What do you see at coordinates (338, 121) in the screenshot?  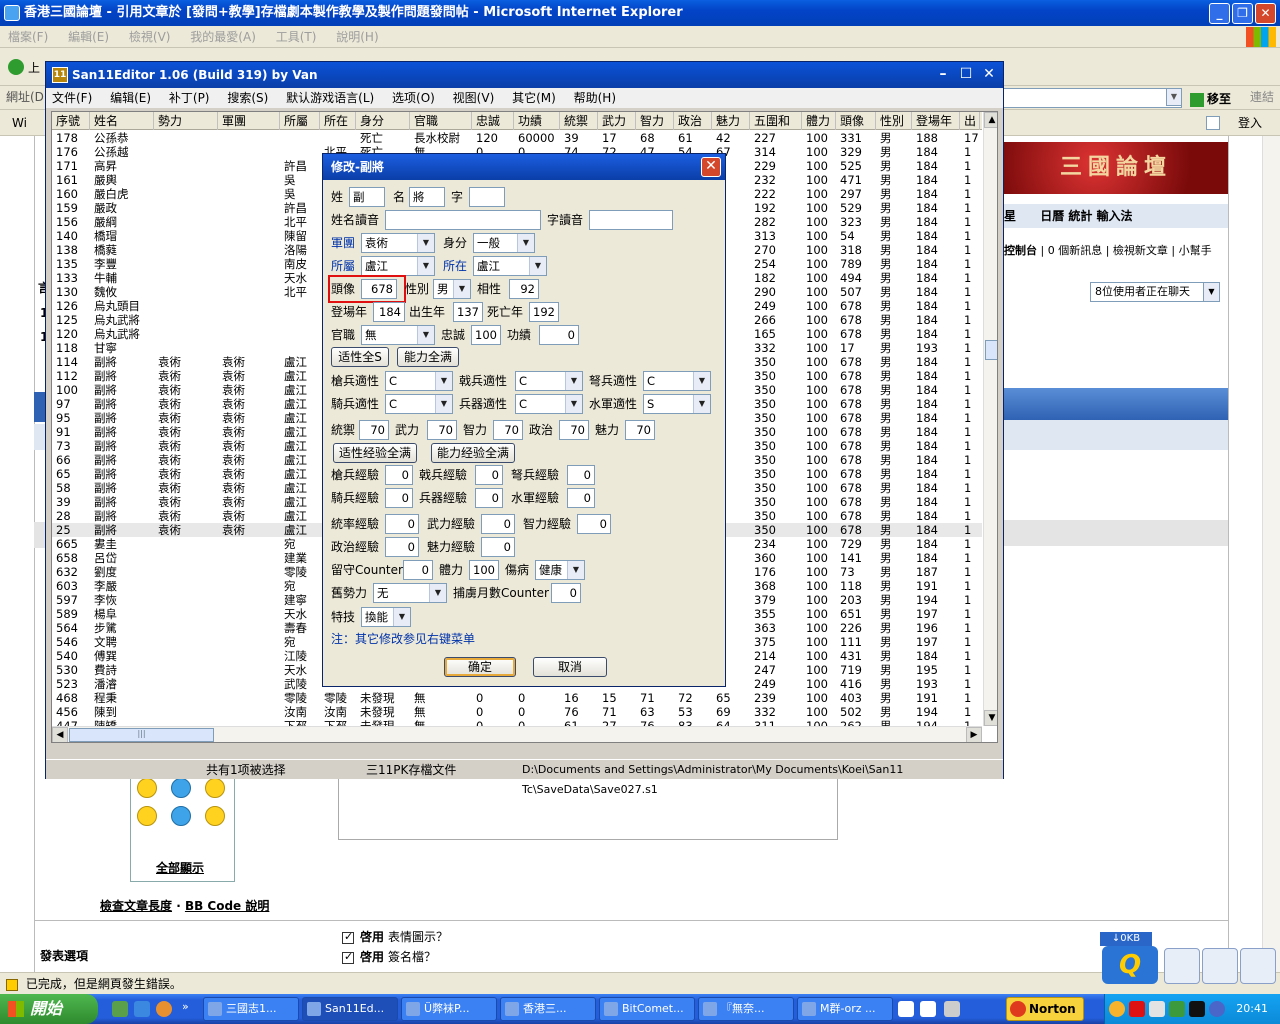 I see `column-header: 所在` at bounding box center [338, 121].